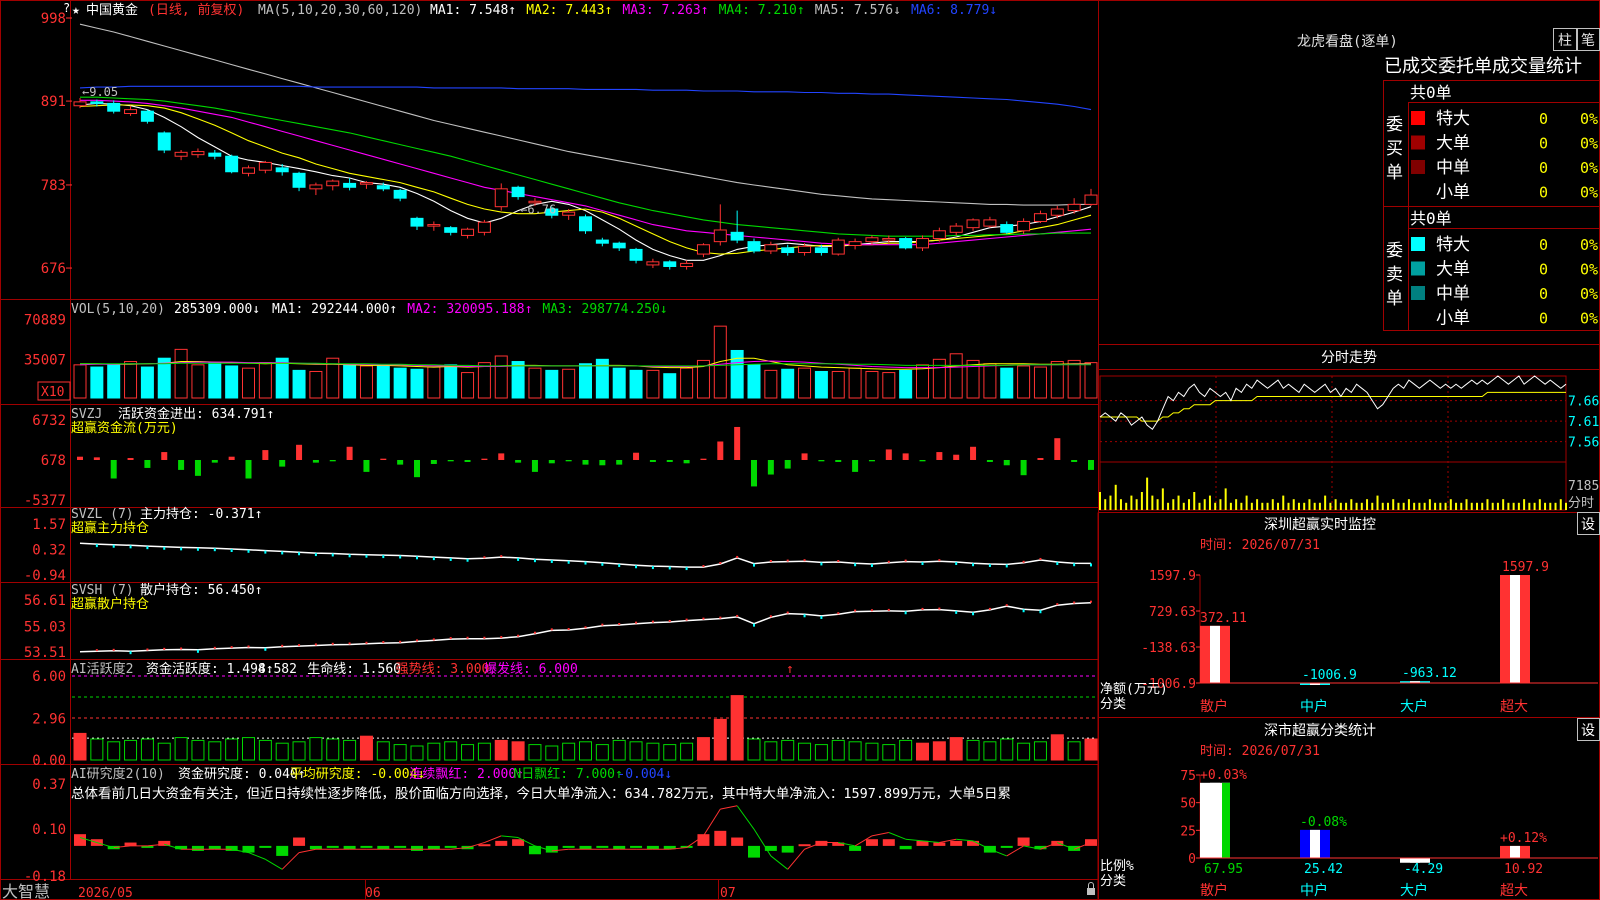 Image resolution: width=1600 pixels, height=900 pixels. What do you see at coordinates (76, 10) in the screenshot?
I see `favorite-star-icon: ★` at bounding box center [76, 10].